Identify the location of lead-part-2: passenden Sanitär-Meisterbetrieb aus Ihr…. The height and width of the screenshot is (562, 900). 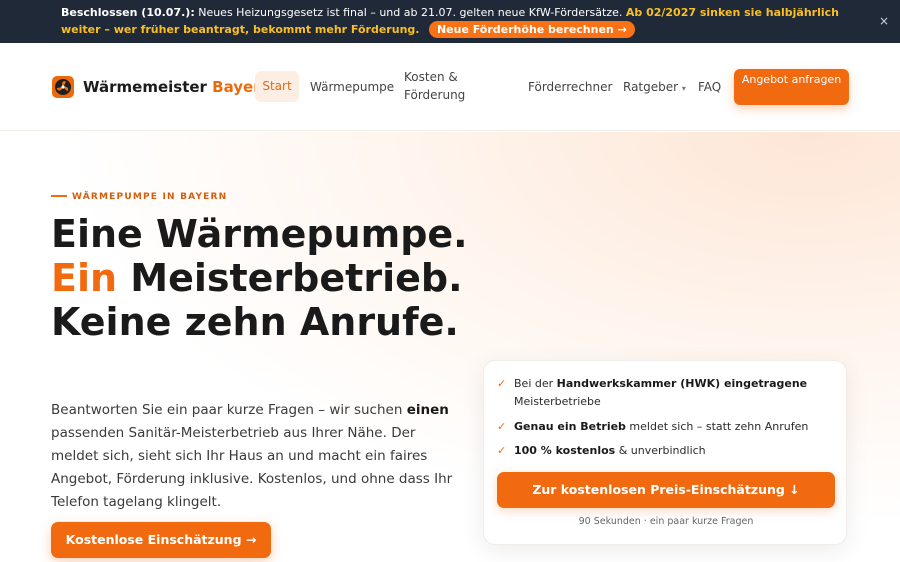
(252, 467).